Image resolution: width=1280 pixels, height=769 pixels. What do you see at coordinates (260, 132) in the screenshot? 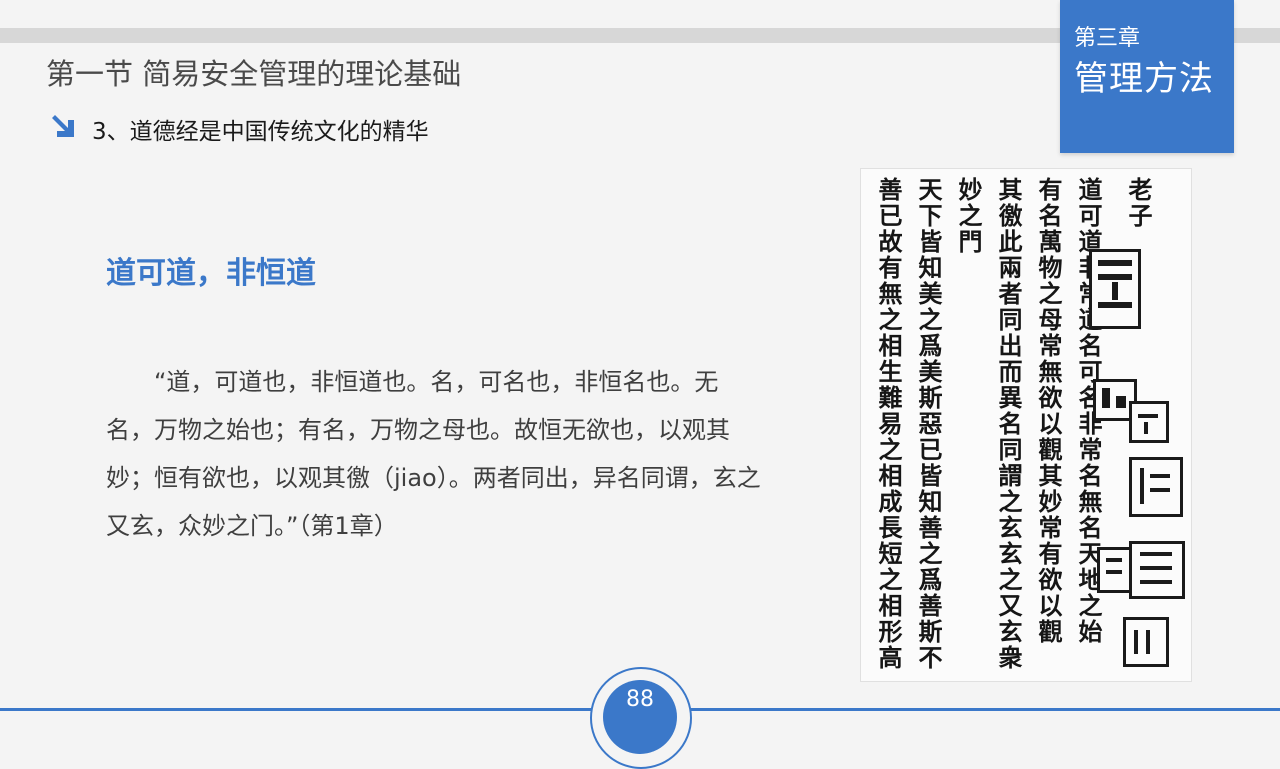
I see `subtitle-text: 3、道德经是中国传统文化的精华` at bounding box center [260, 132].